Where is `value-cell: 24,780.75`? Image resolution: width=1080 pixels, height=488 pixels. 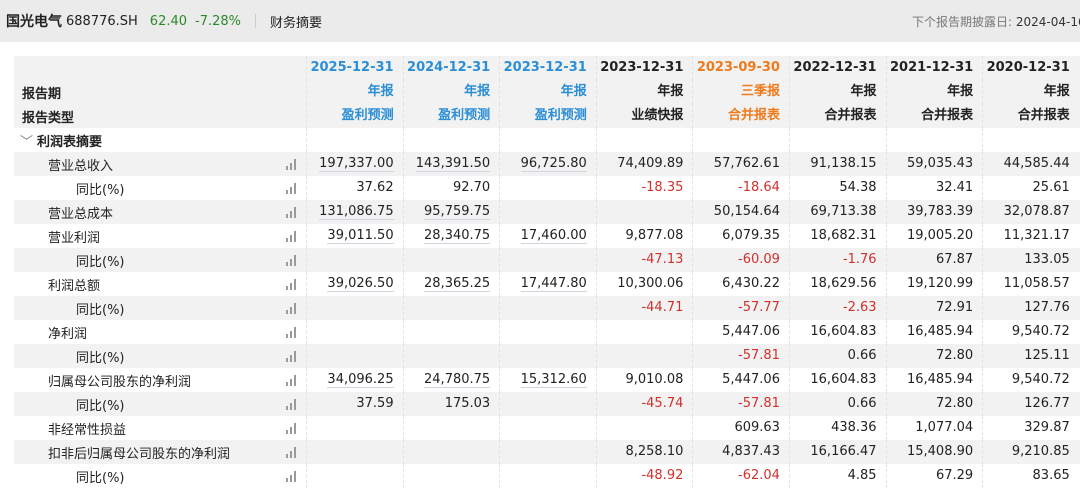
value-cell: 24,780.75 is located at coordinates (451, 380).